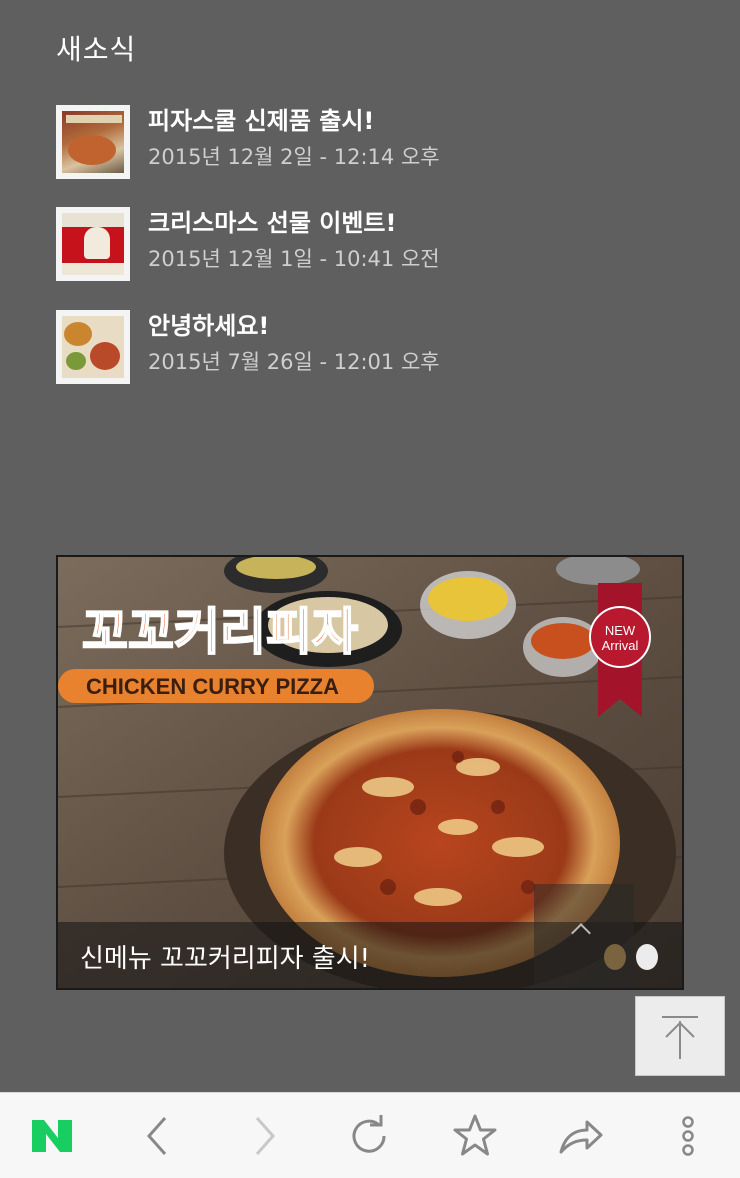  I want to click on forward-button, so click(264, 1135).